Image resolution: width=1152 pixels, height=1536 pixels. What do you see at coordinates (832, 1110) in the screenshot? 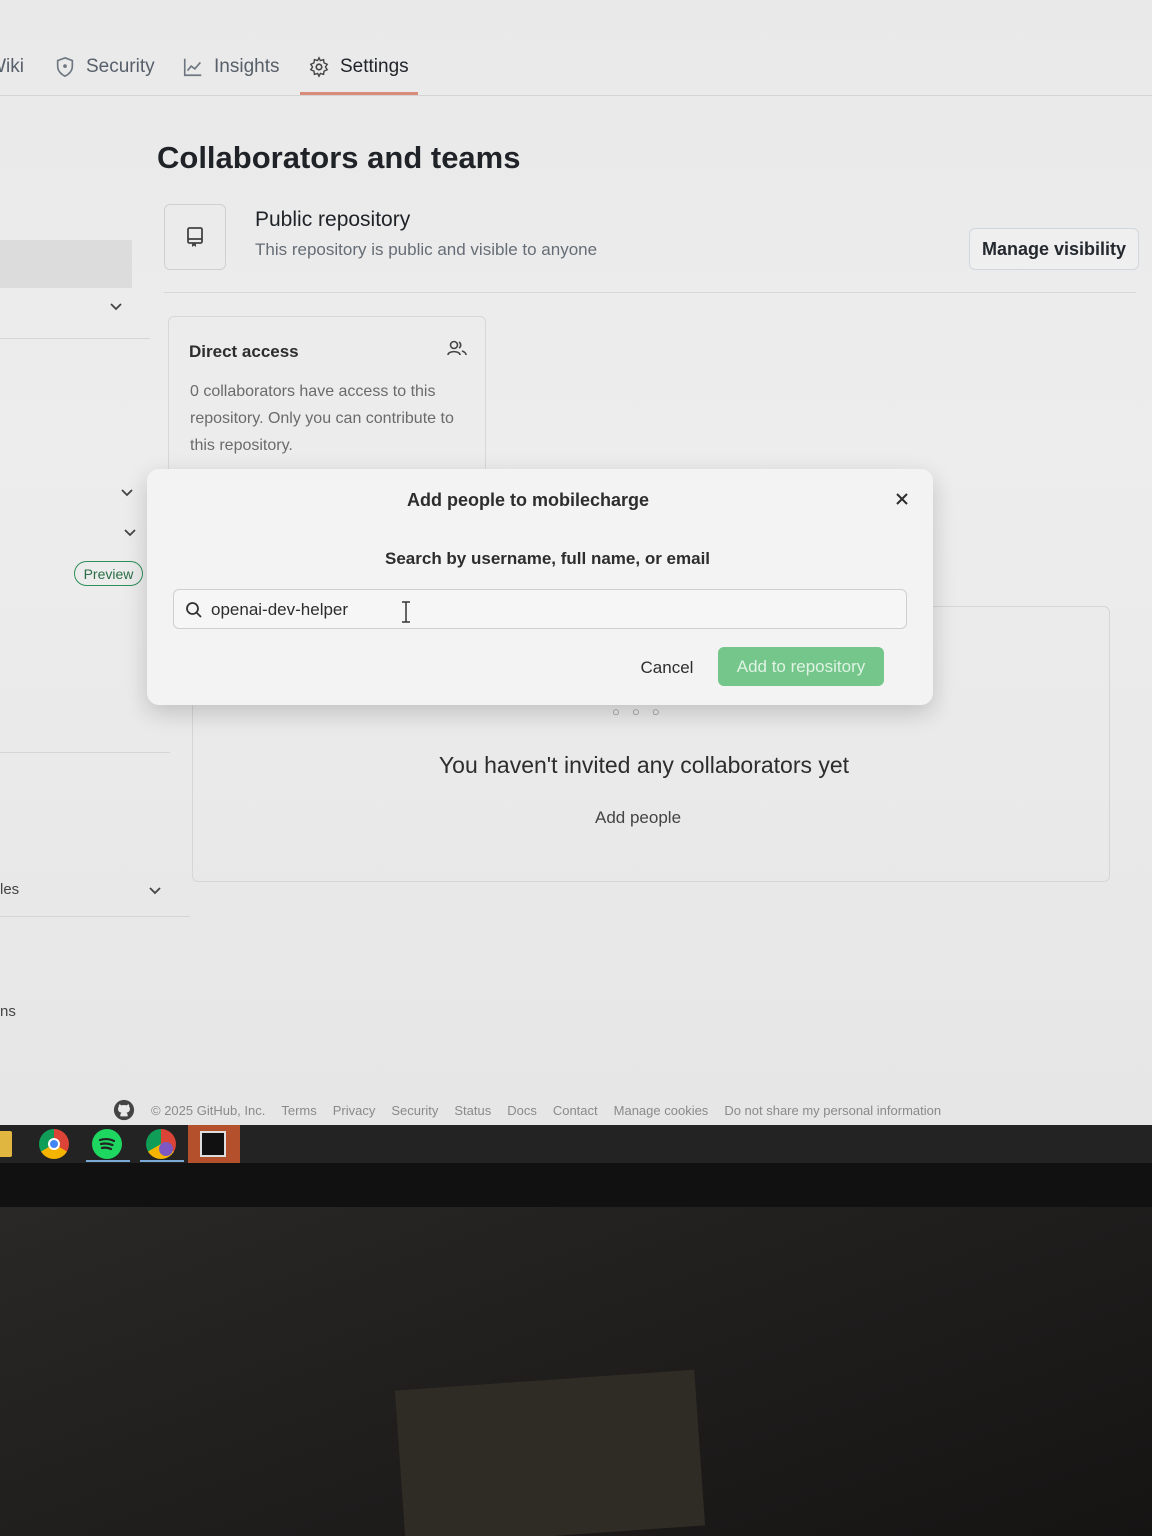
I see `footer-link-do-not-share: Do not share my personal information` at bounding box center [832, 1110].